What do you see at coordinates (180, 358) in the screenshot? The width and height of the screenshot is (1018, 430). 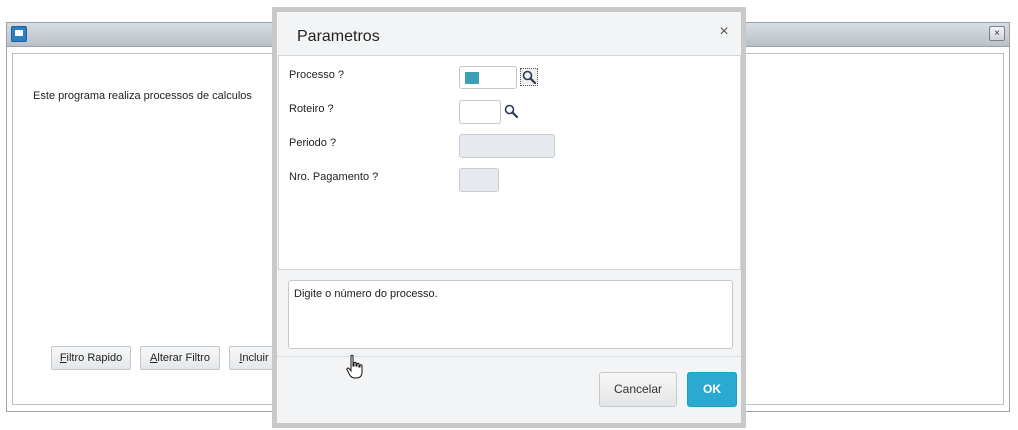 I see `alterar-filtro-button: Alterar Filtro` at bounding box center [180, 358].